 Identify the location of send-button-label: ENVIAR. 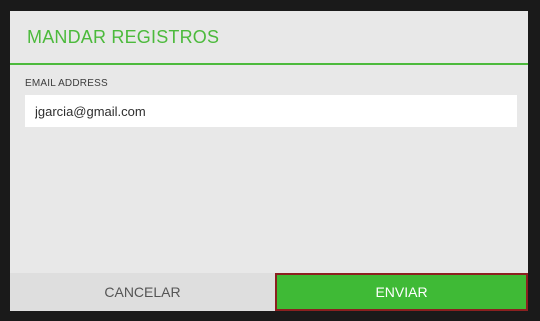
(401, 292).